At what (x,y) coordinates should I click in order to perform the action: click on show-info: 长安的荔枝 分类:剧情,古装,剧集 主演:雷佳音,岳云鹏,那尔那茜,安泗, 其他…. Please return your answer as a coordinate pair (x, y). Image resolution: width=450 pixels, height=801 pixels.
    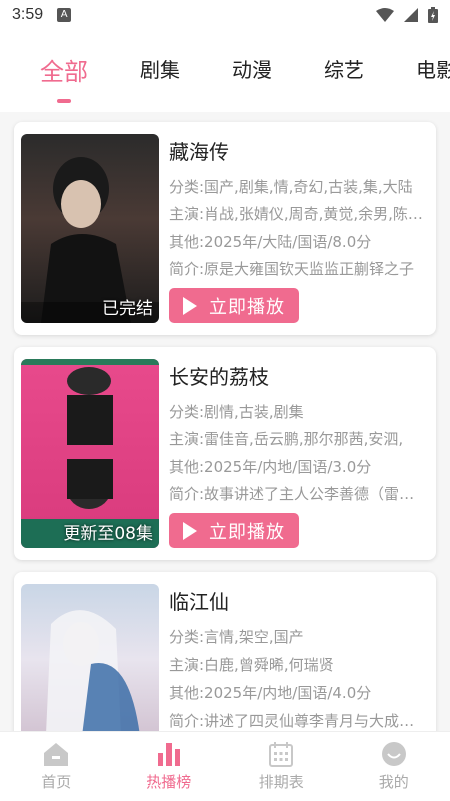
    Looking at the image, I should click on (298, 454).